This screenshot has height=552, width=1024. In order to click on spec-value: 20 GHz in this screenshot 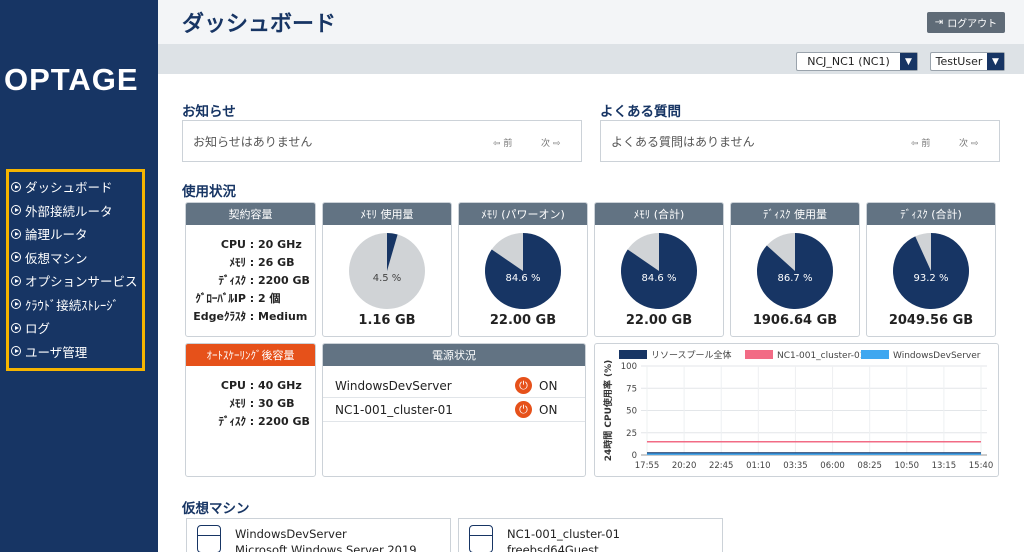, I will do `click(280, 244)`.